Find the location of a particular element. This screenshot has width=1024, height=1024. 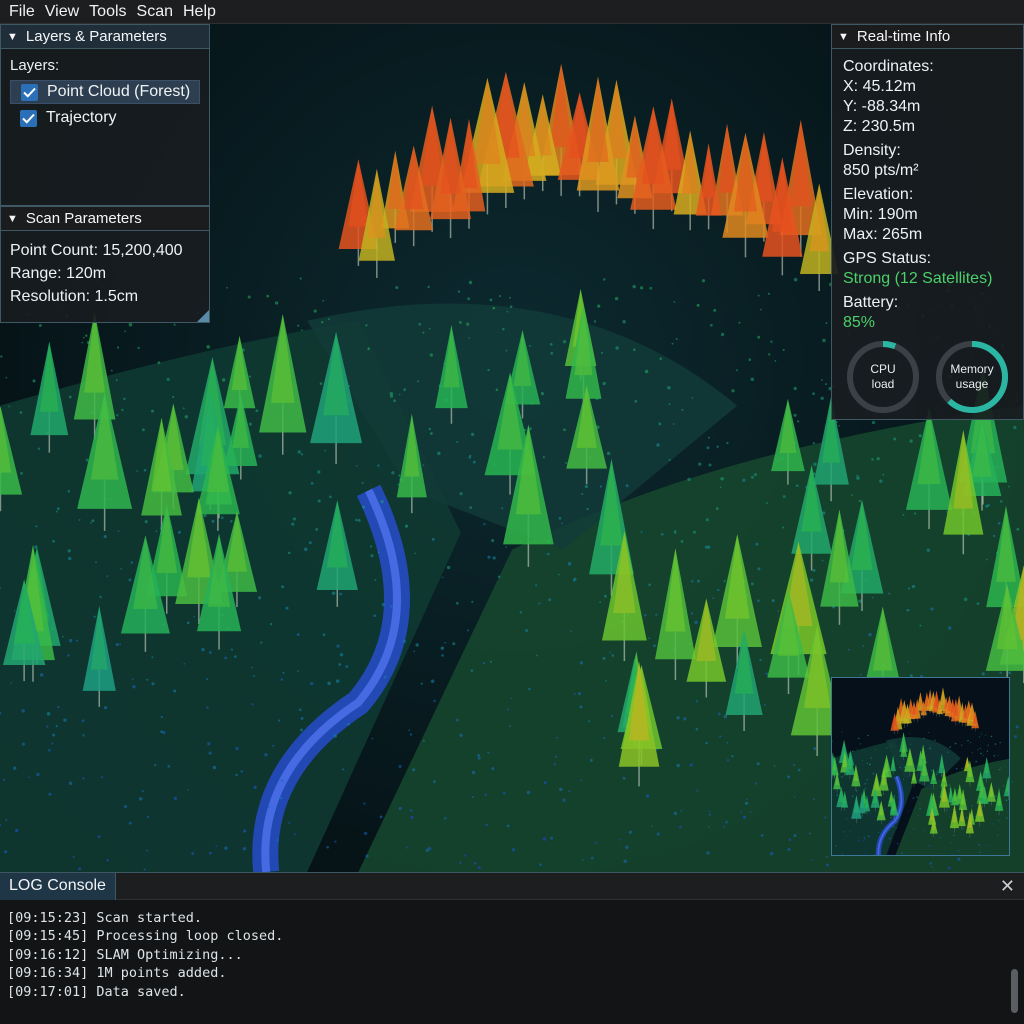

console-tabbar: LOG Console ✕ is located at coordinates (512, 886).